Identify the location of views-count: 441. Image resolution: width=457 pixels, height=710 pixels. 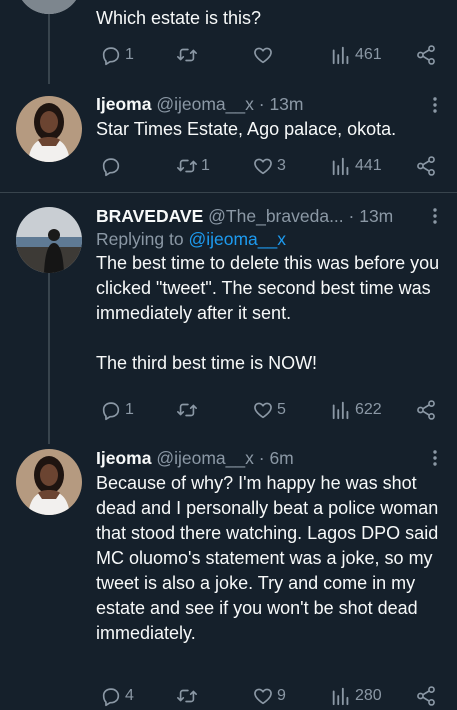
(368, 165).